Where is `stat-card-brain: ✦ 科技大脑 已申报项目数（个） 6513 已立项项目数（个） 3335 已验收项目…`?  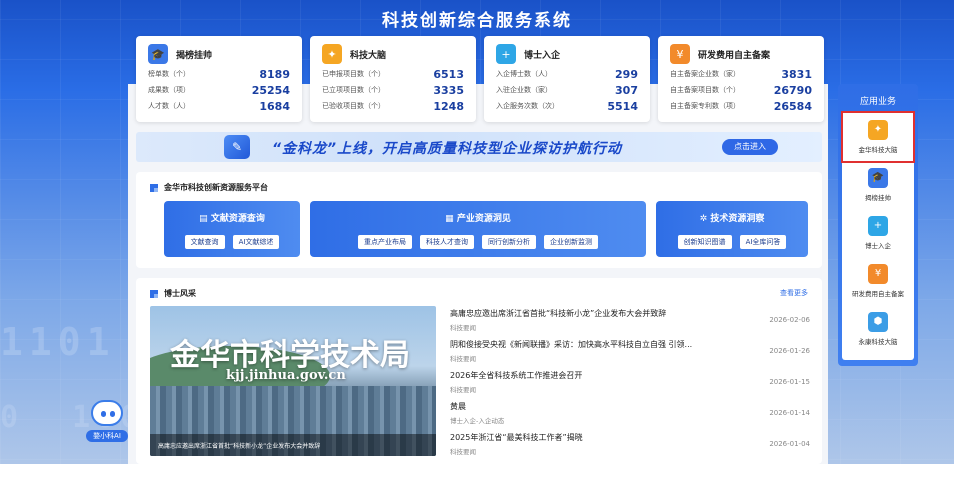
stat-card-brain: ✦ 科技大脑 已申报项目数（个） 6513 已立项项目数（个） 3335 已验收项目… is located at coordinates (393, 79).